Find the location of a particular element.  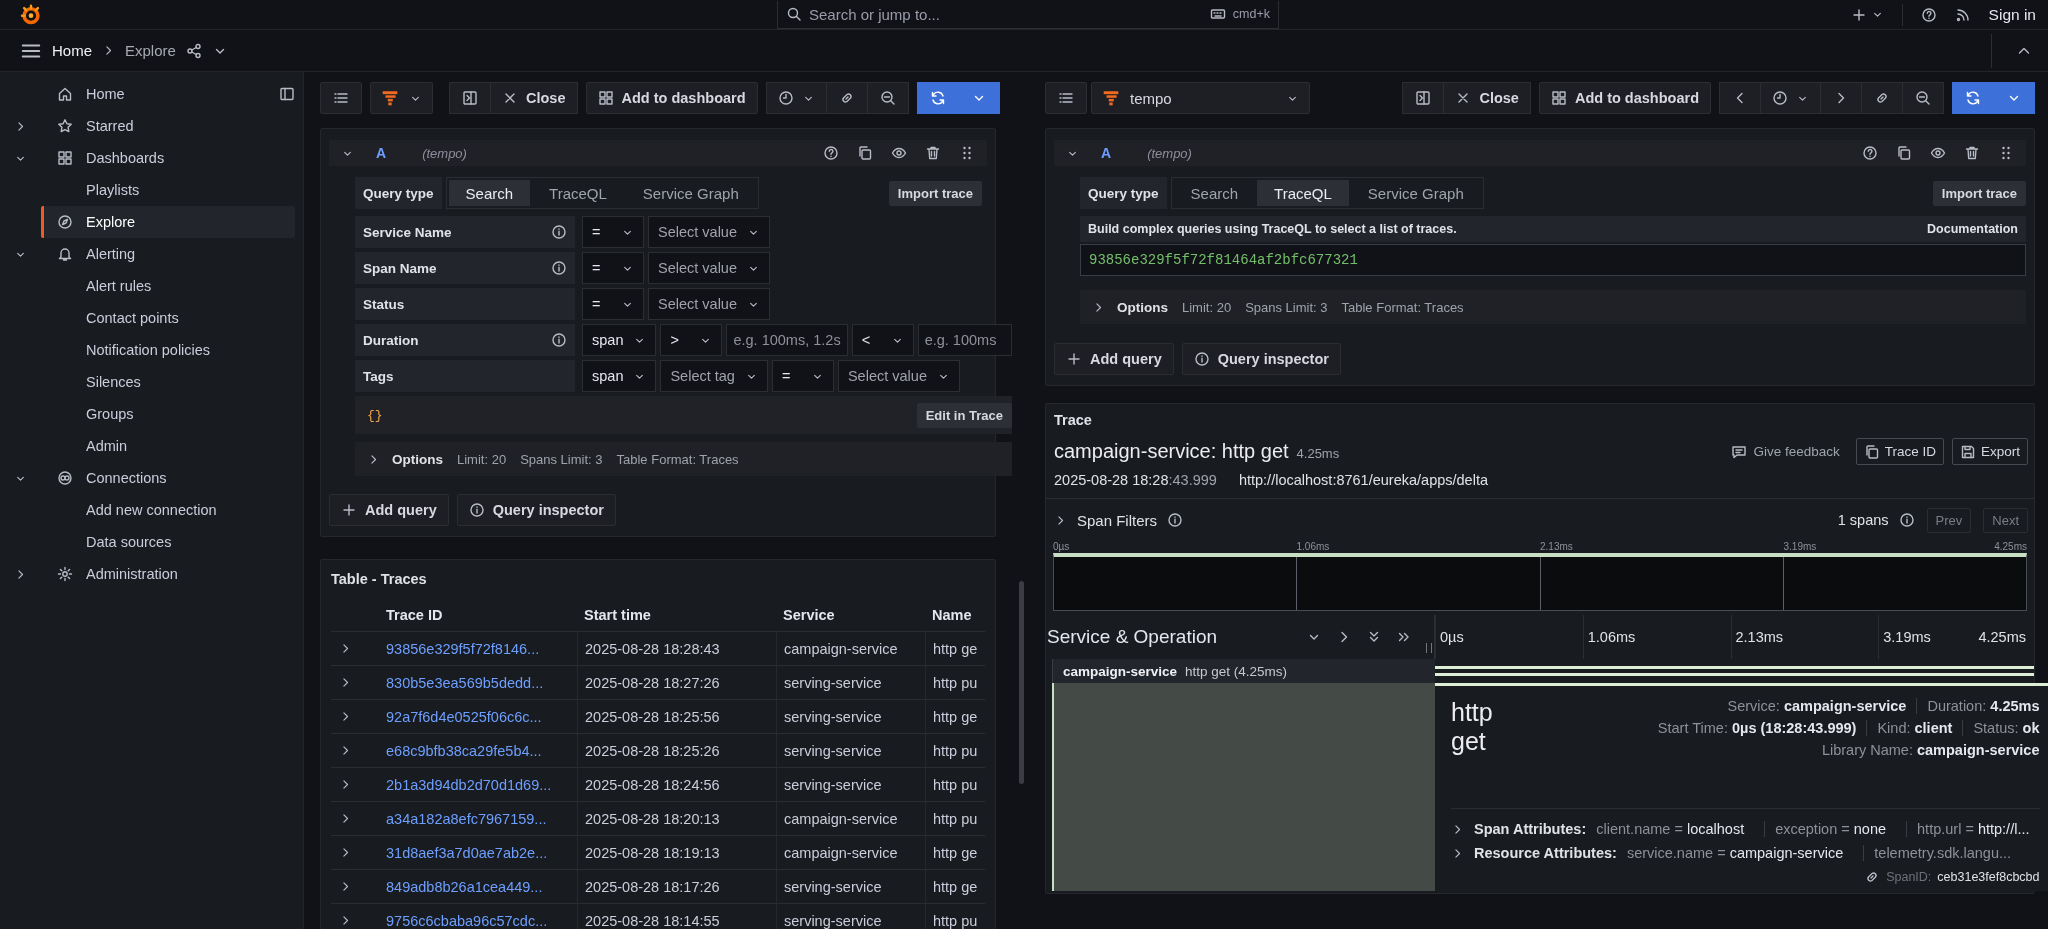

logo-icon is located at coordinates (31, 14).